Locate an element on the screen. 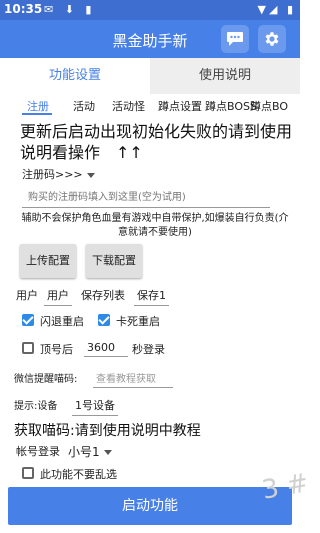 Image resolution: width=320 pixels, height=533 pixels. status-time: 10:35 is located at coordinates (23, 9).